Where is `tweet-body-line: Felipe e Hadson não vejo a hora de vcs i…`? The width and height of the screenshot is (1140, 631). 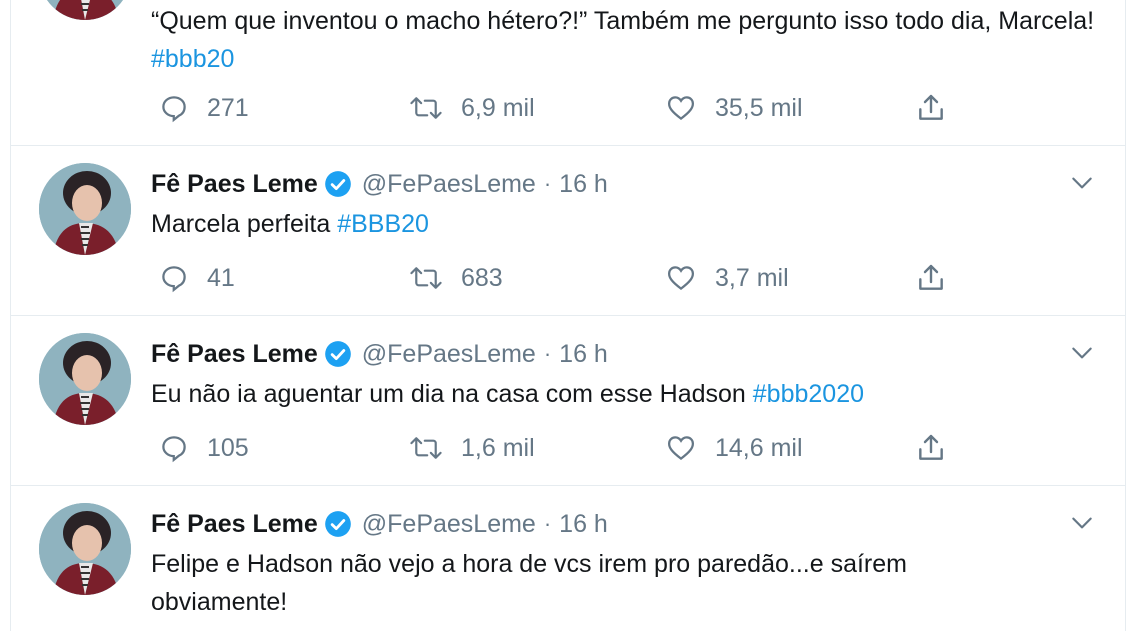
tweet-body-line: Felipe e Hadson não vejo a hora de vcs i… is located at coordinates (529, 564).